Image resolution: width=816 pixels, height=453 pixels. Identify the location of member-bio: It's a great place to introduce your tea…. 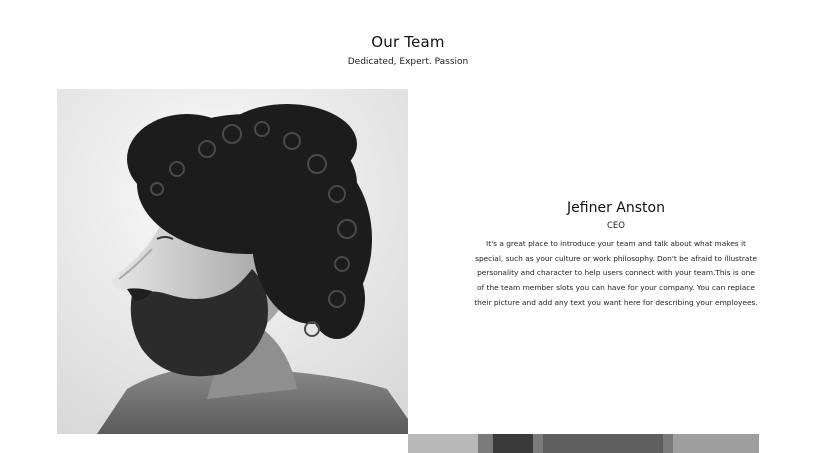
(616, 273).